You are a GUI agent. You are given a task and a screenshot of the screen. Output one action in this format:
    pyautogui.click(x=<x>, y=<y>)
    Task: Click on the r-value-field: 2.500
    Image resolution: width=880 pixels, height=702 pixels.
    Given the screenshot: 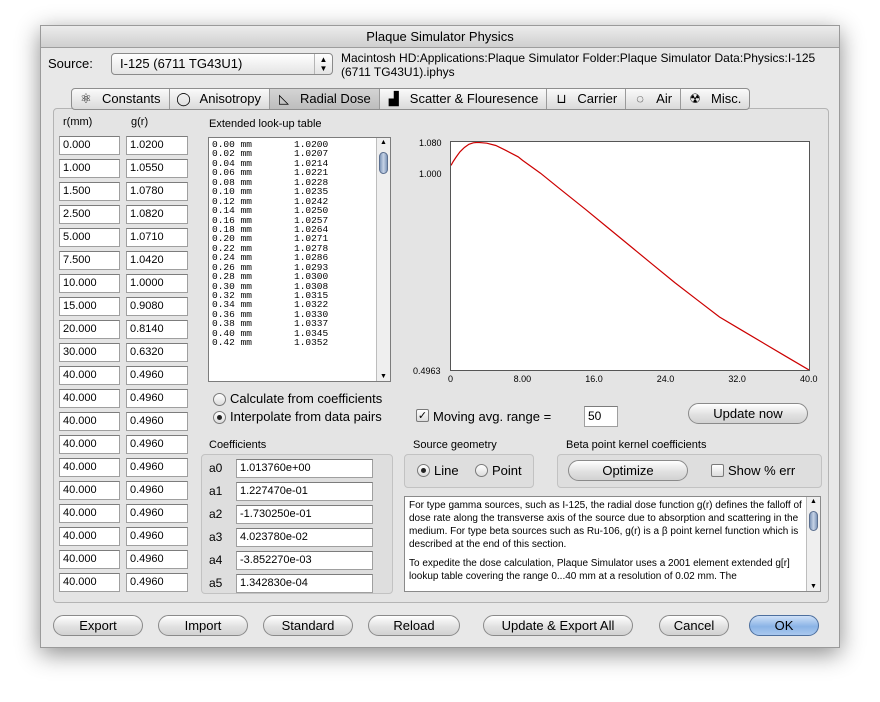 What is the action you would take?
    pyautogui.click(x=89, y=214)
    